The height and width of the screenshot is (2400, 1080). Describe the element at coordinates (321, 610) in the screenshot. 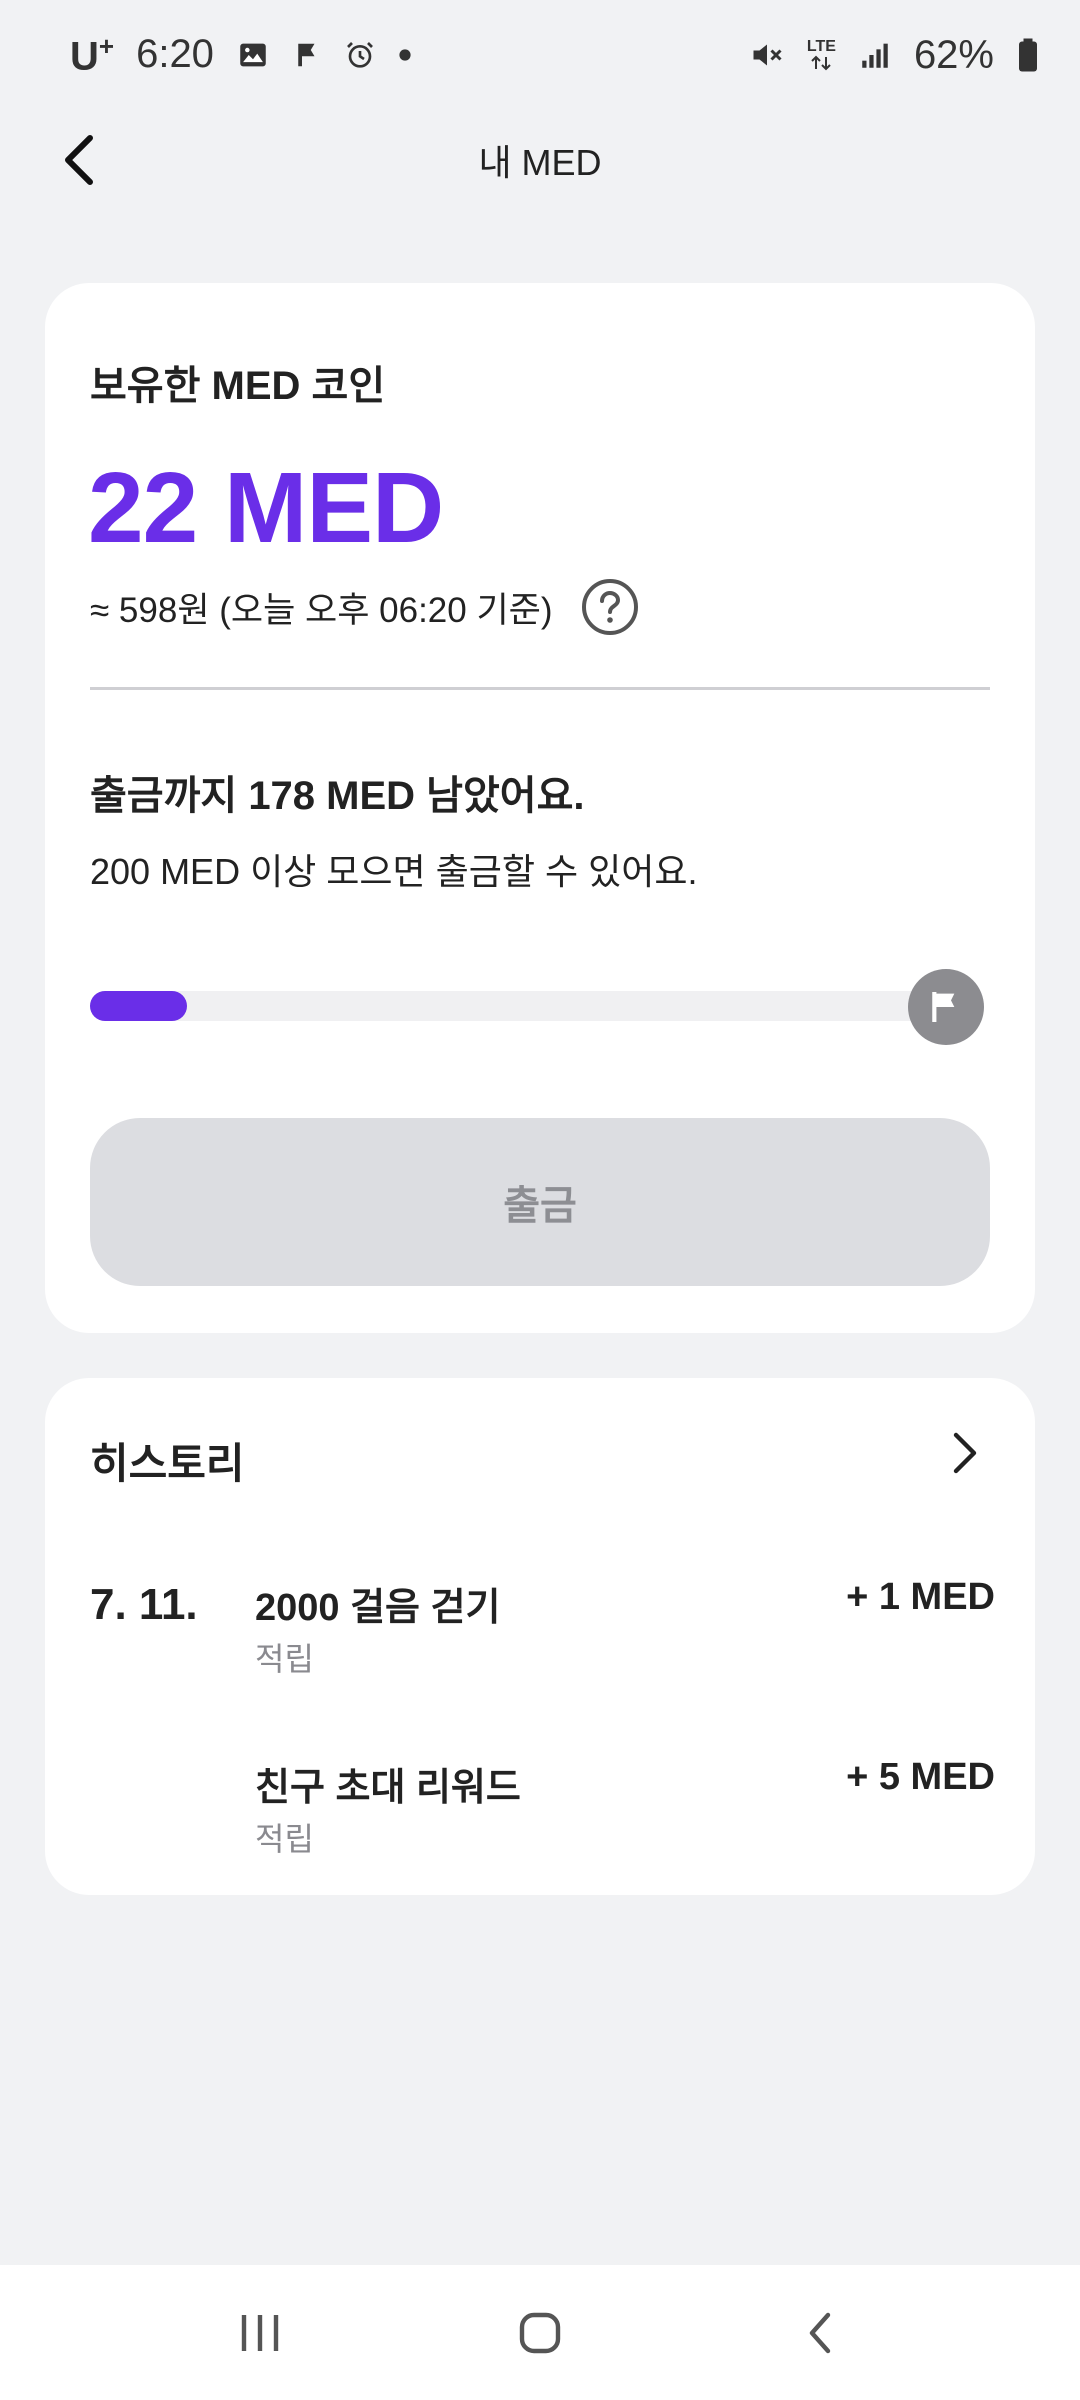

I see `fiat-value: ≈ 598원 (오늘 오후 06:20 기준)` at that location.